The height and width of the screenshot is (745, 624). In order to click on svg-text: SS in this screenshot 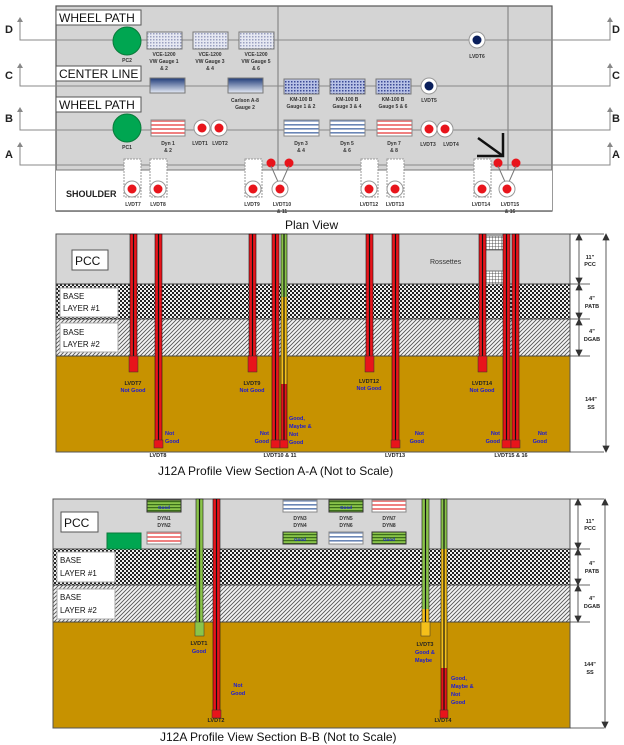, I will do `click(590, 673)`.